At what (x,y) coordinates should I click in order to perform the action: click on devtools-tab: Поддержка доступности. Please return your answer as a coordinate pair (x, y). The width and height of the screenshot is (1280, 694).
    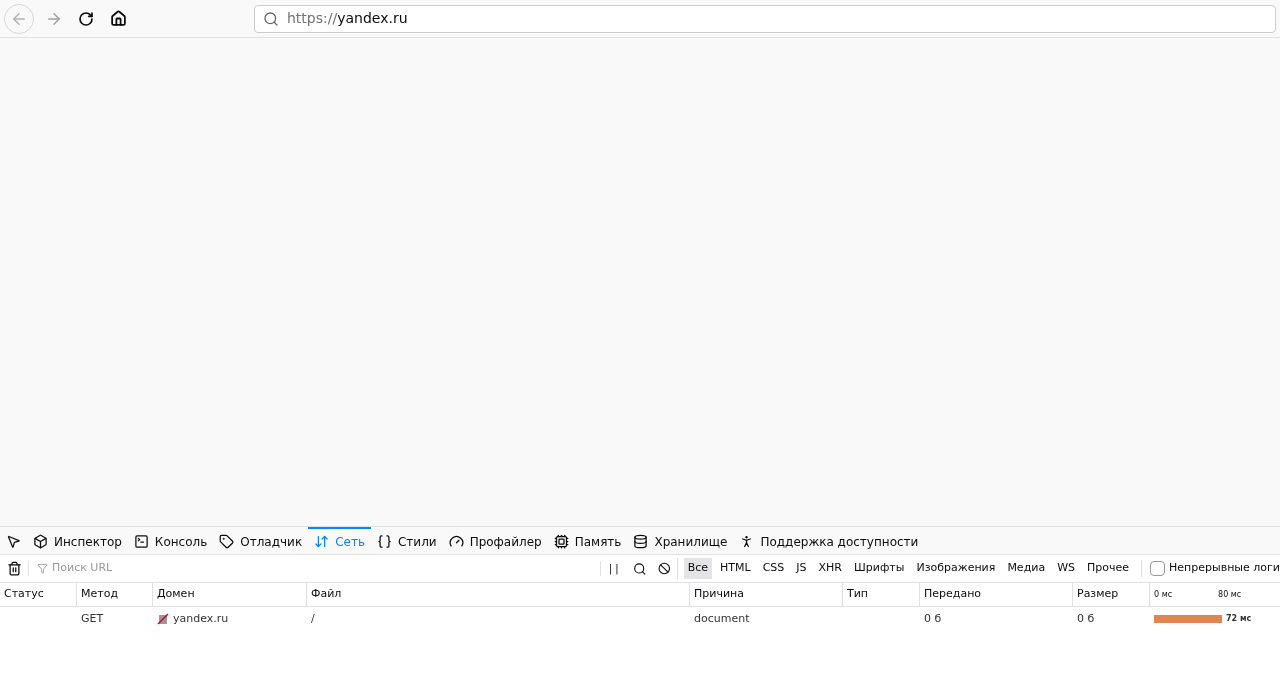
    Looking at the image, I should click on (829, 540).